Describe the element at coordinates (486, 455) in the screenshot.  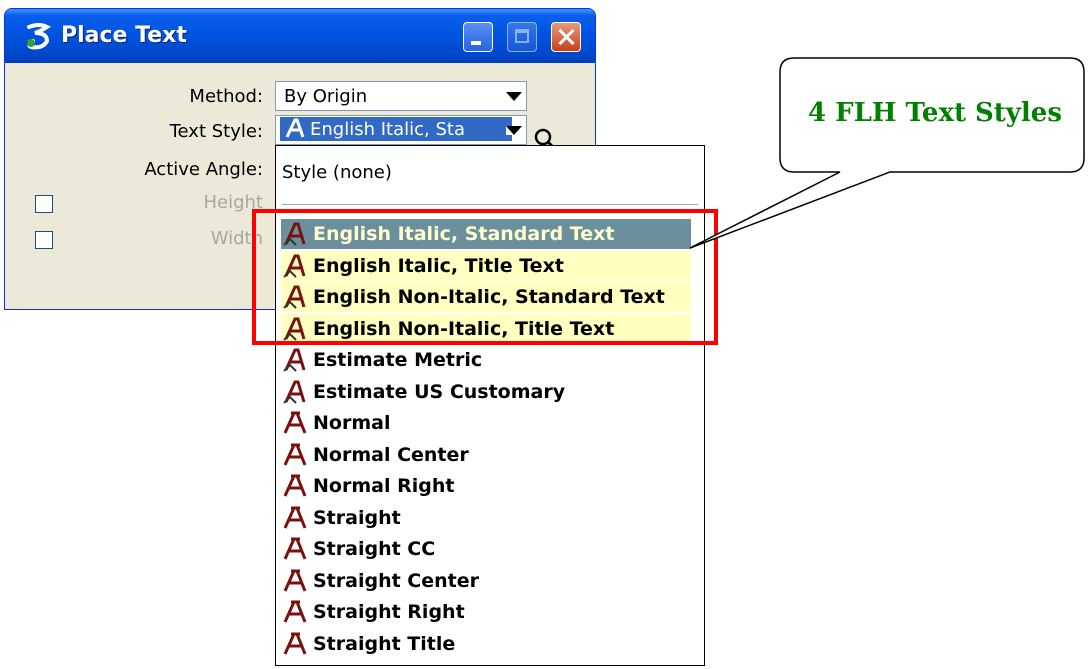
I see `dropdown-item: Normal Center` at that location.